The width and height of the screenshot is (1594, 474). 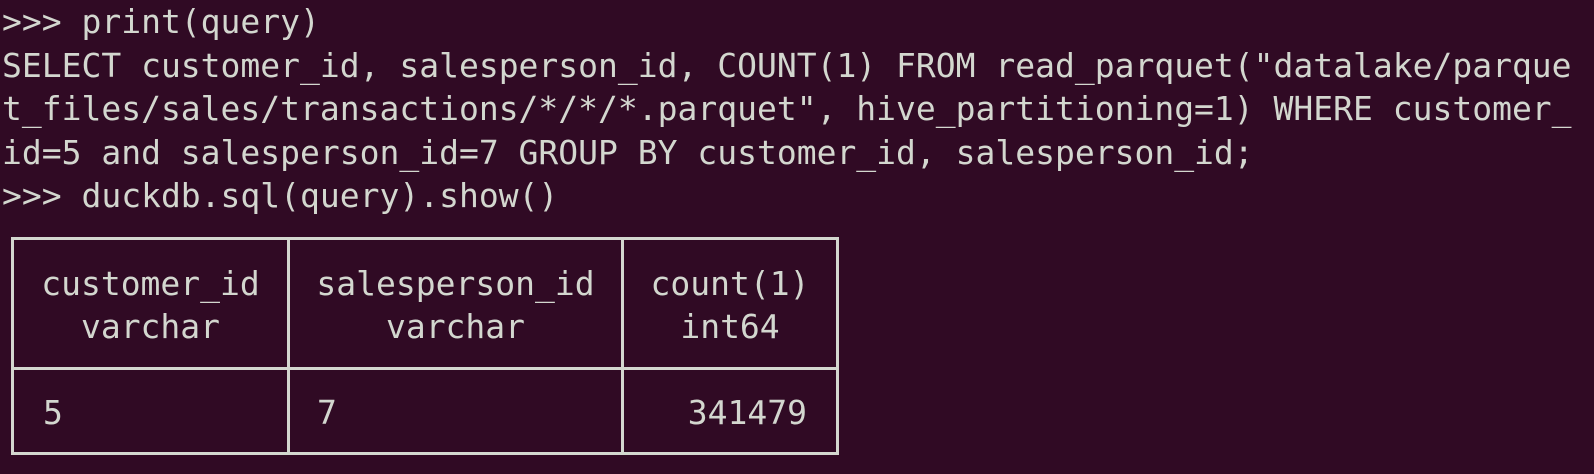 What do you see at coordinates (280, 195) in the screenshot?
I see `prompt-line-duckdb-show: >>> duckdb.sql(query).show()` at bounding box center [280, 195].